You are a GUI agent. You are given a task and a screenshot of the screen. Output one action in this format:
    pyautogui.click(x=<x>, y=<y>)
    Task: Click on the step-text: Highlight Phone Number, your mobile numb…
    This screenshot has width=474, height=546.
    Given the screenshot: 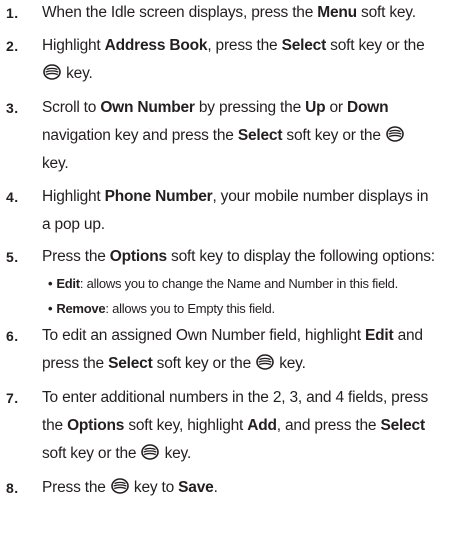 What is the action you would take?
    pyautogui.click(x=256, y=211)
    